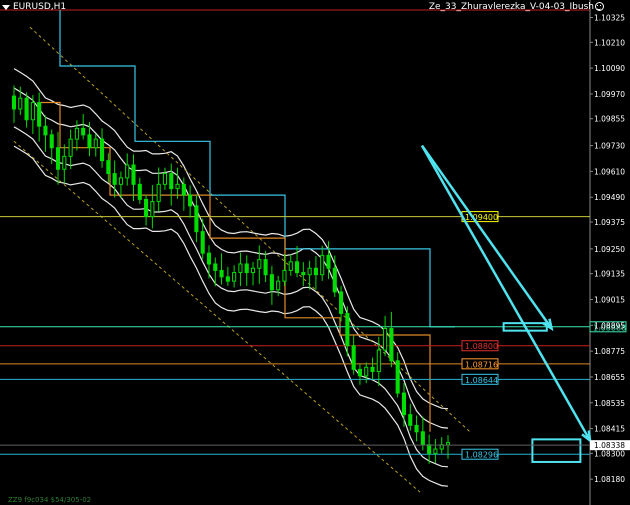 This screenshot has height=505, width=630. What do you see at coordinates (609, 171) in the screenshot?
I see `y-tick-label: 1.09610` at bounding box center [609, 171].